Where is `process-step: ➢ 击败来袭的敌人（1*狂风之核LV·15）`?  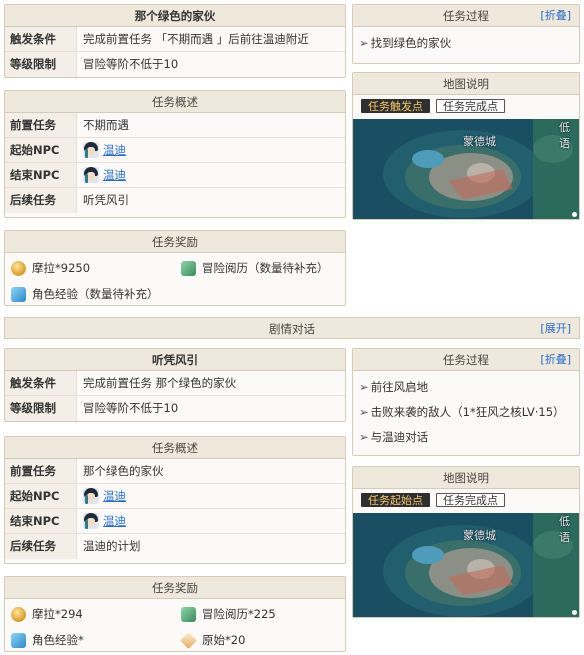
process-step: ➢ 击败来袭的敌人（1*狂风之核LV·15） is located at coordinates (462, 412).